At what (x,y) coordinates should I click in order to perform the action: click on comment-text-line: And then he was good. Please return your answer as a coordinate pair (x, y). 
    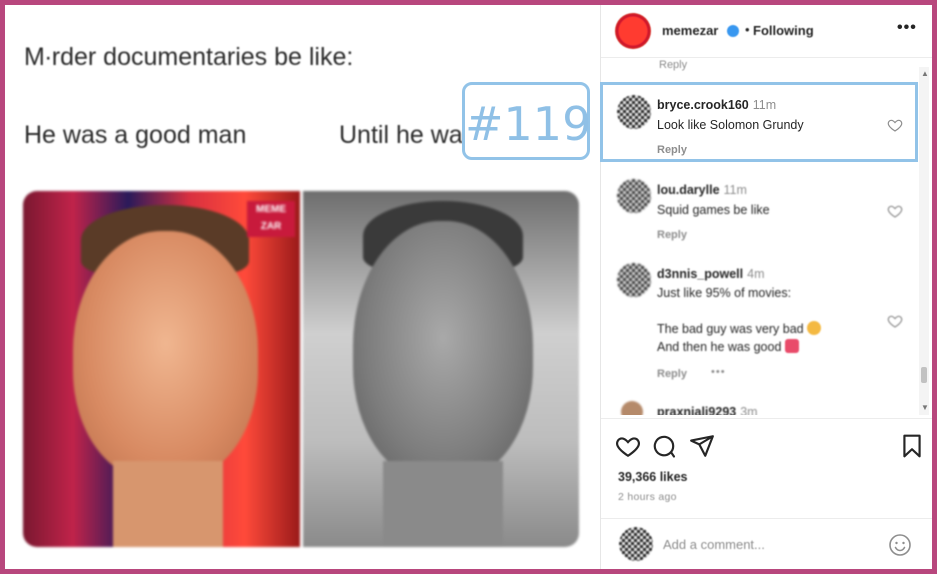
    Looking at the image, I should click on (728, 347).